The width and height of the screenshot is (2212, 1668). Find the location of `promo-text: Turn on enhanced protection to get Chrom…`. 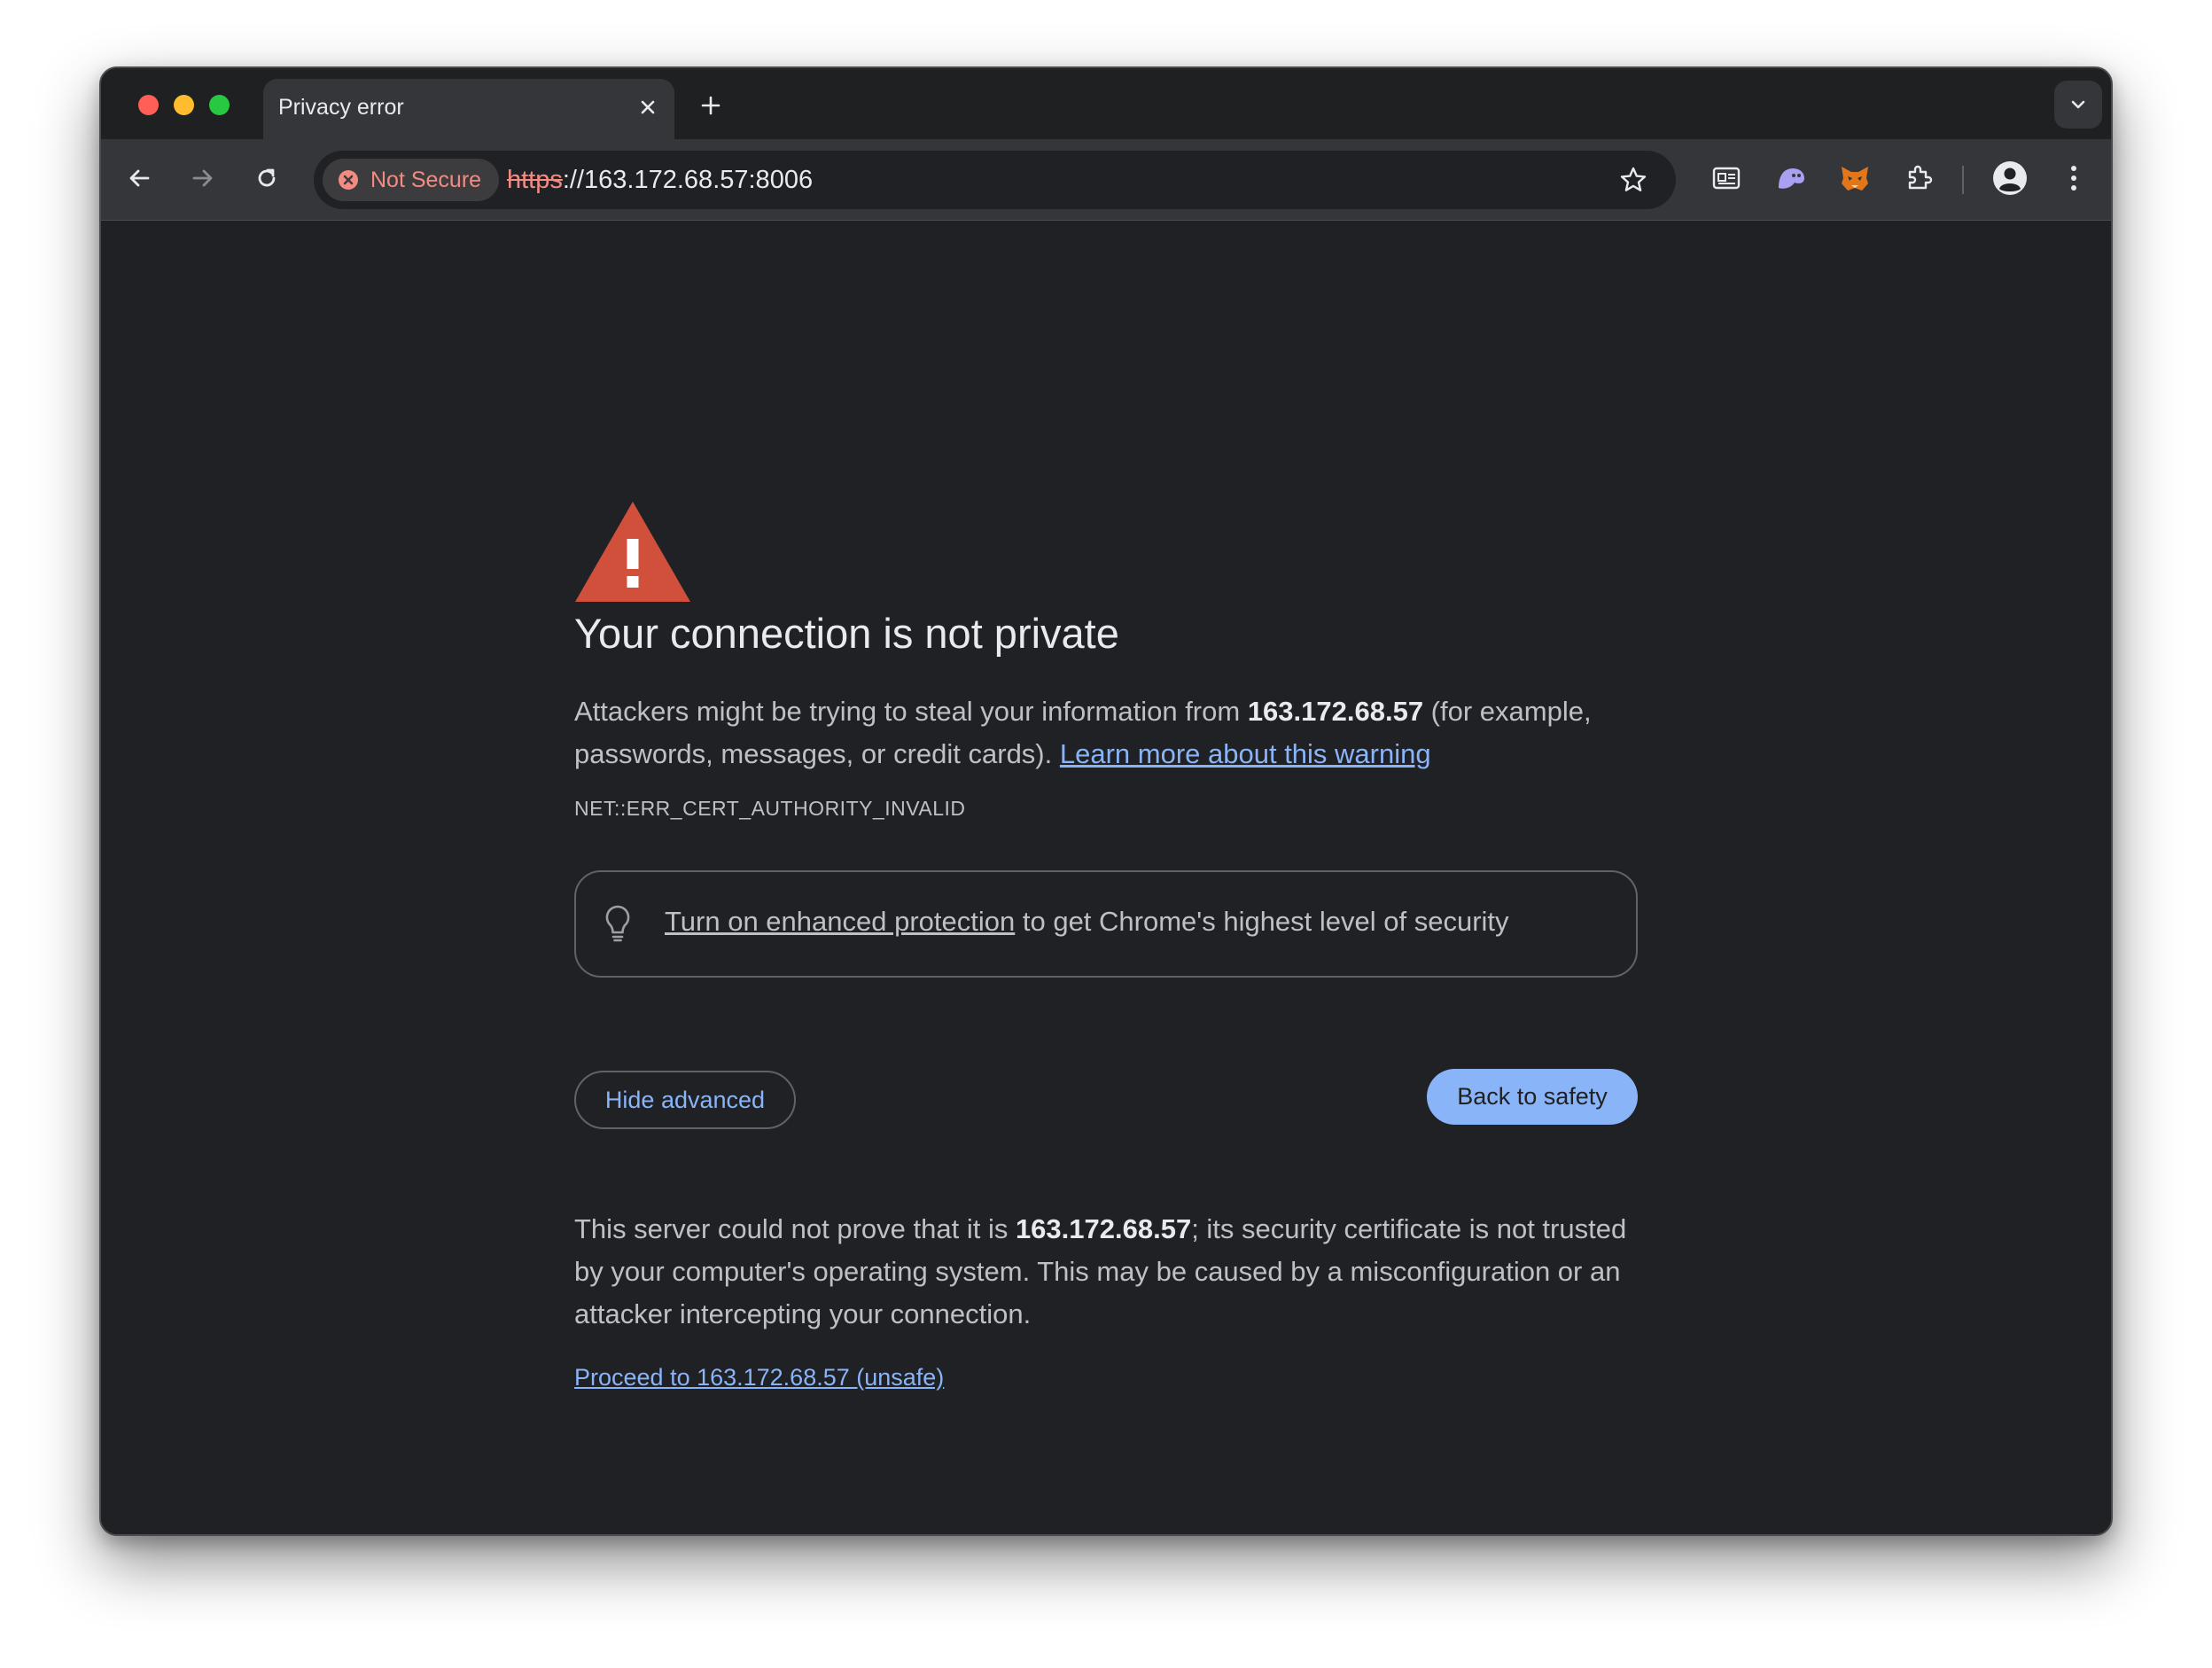

promo-text: Turn on enhanced protection to get Chrom… is located at coordinates (1087, 922).